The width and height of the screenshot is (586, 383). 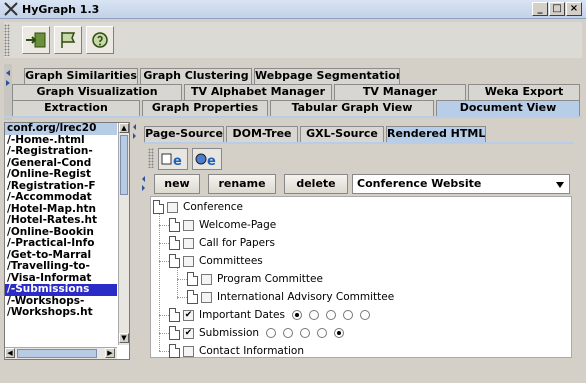 What do you see at coordinates (7, 40) in the screenshot?
I see `toolbar-grip` at bounding box center [7, 40].